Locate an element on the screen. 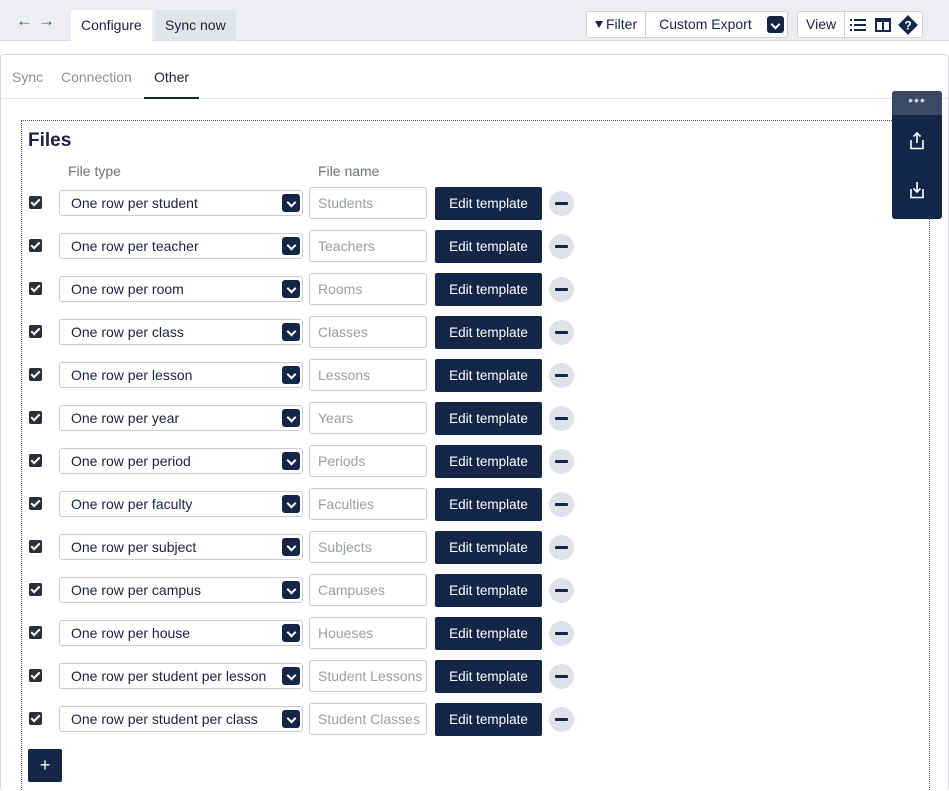 This screenshot has height=791, width=949. tab-other: Other is located at coordinates (172, 84).